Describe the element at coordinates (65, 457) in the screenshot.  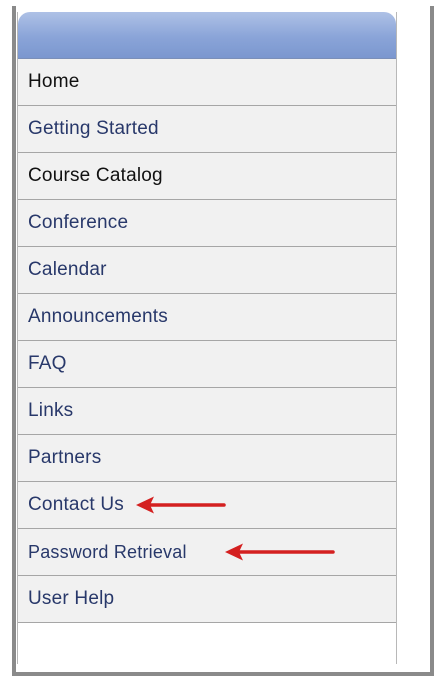
I see `menu-item-label: Partners` at that location.